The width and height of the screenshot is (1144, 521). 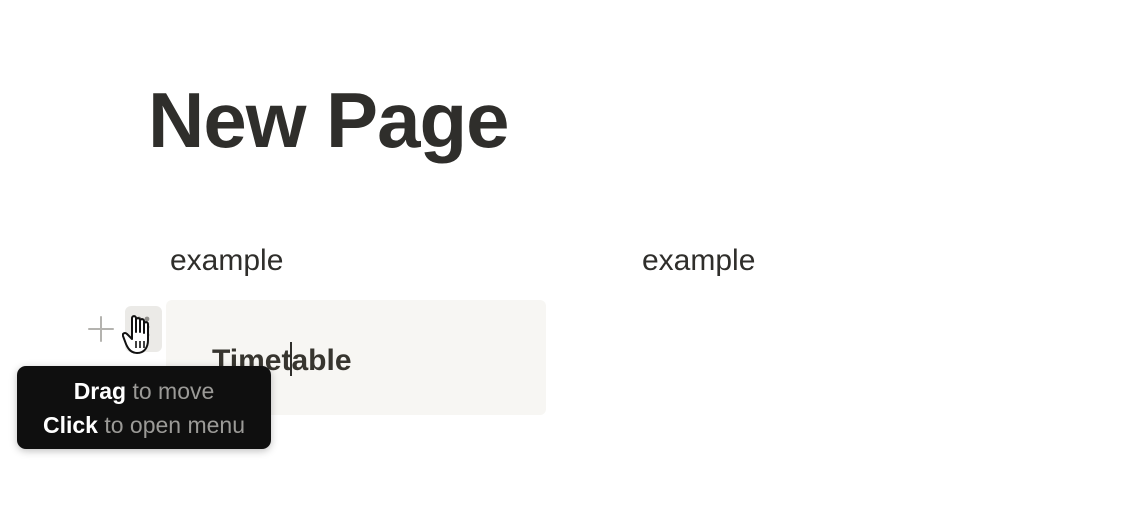 I want to click on grip-dots-icon, so click(x=143, y=327).